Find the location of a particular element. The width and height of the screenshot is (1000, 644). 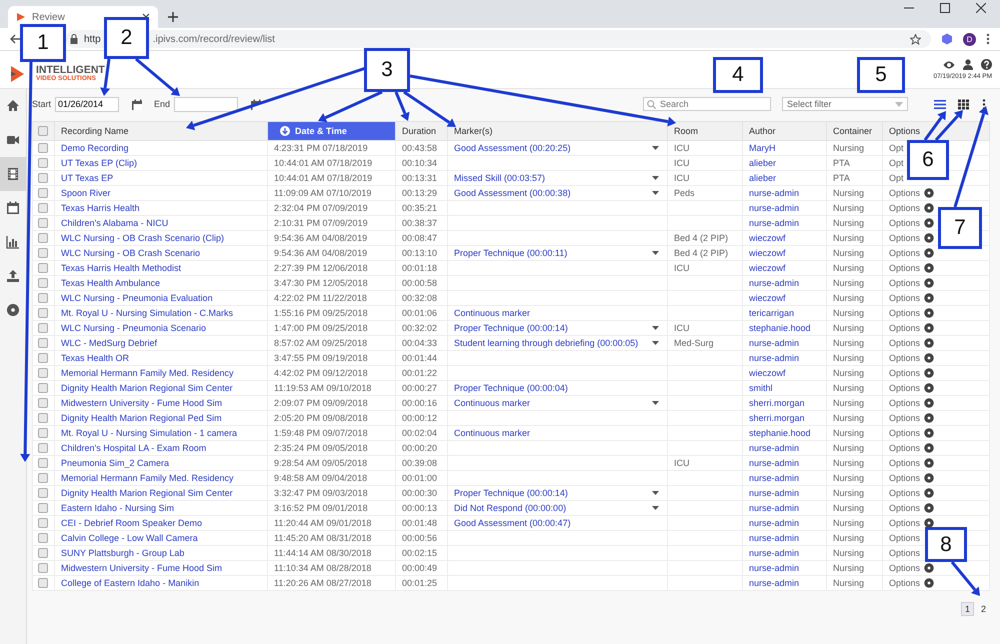

help-icon is located at coordinates (986, 64).